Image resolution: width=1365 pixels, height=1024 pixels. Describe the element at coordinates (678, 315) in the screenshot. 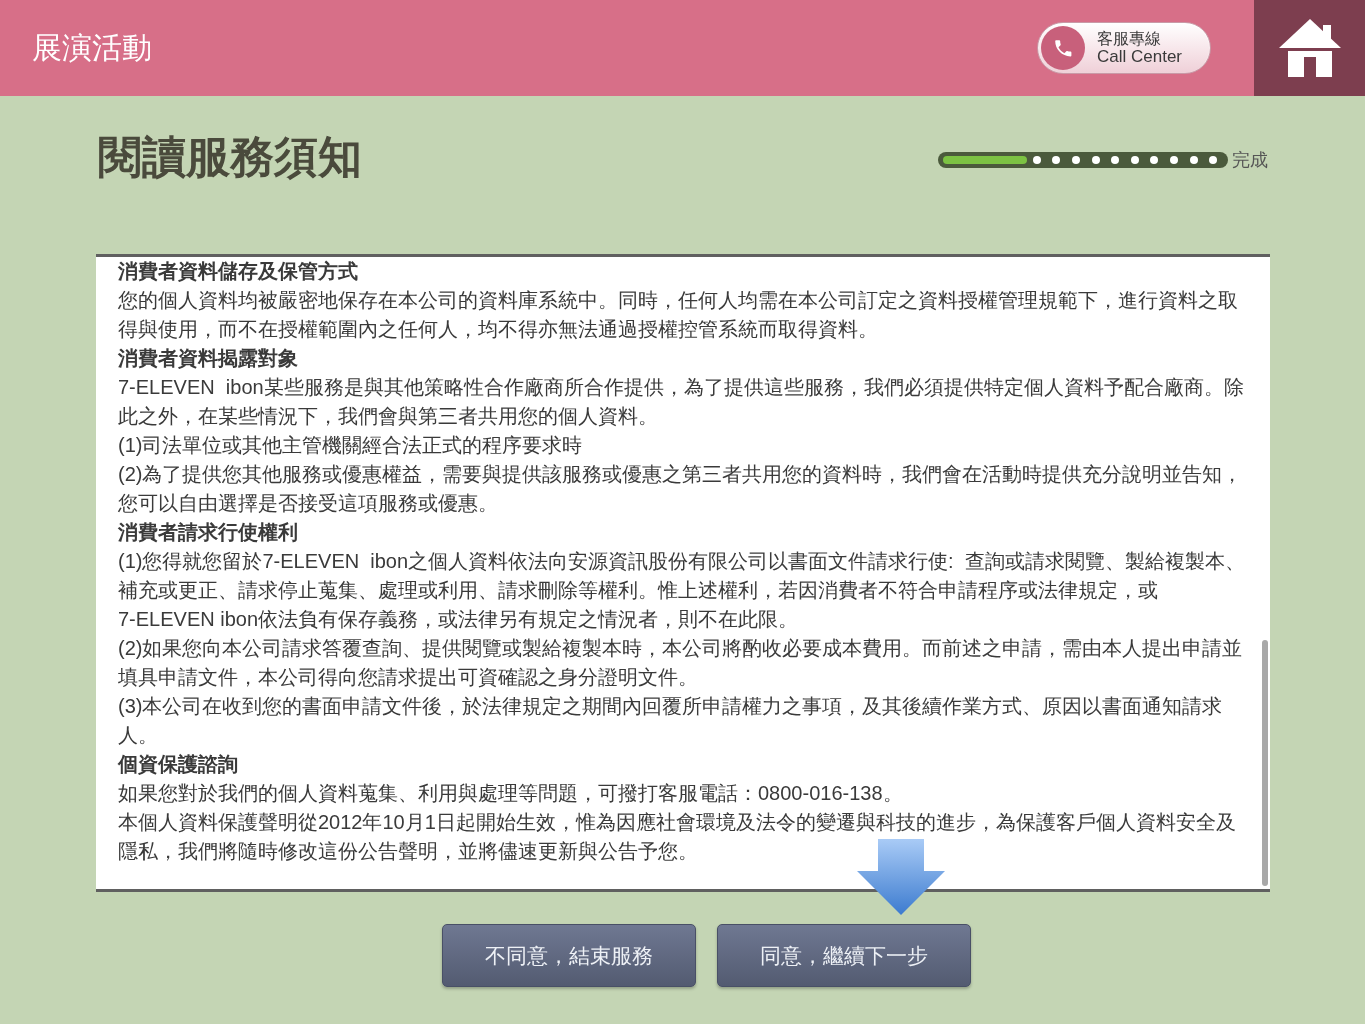

I see `notice-paragraph: 您的個人資料均被嚴密地保存在本公司的資料庫系統中。同時，任何人均需在本公司訂定之資料授權管理規範下，進行資料之取得與使用，而不在授權範圍內之任何人，均不得亦無法通過授權控管系統而取得資料。` at that location.